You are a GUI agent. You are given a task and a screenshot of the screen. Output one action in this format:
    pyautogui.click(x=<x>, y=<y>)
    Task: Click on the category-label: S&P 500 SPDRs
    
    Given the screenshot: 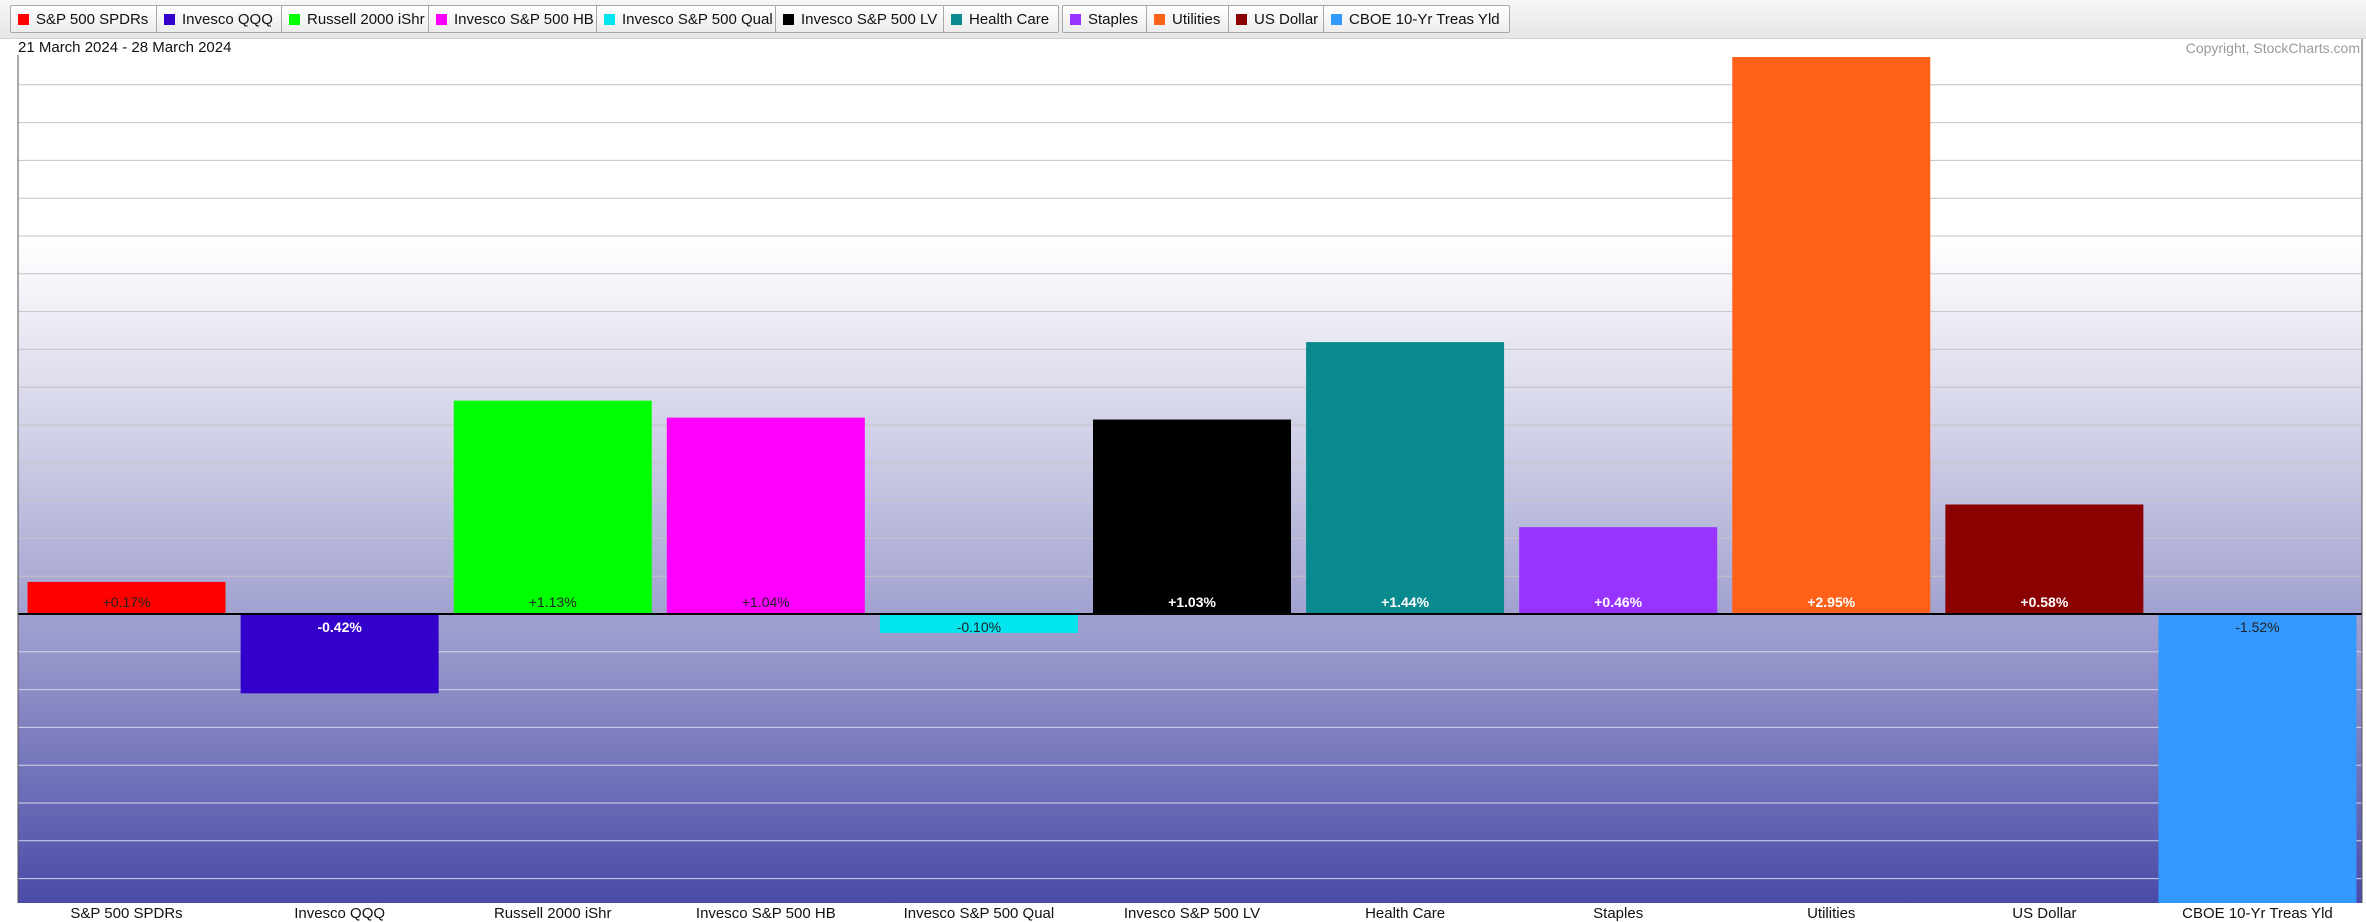 What is the action you would take?
    pyautogui.click(x=126, y=913)
    